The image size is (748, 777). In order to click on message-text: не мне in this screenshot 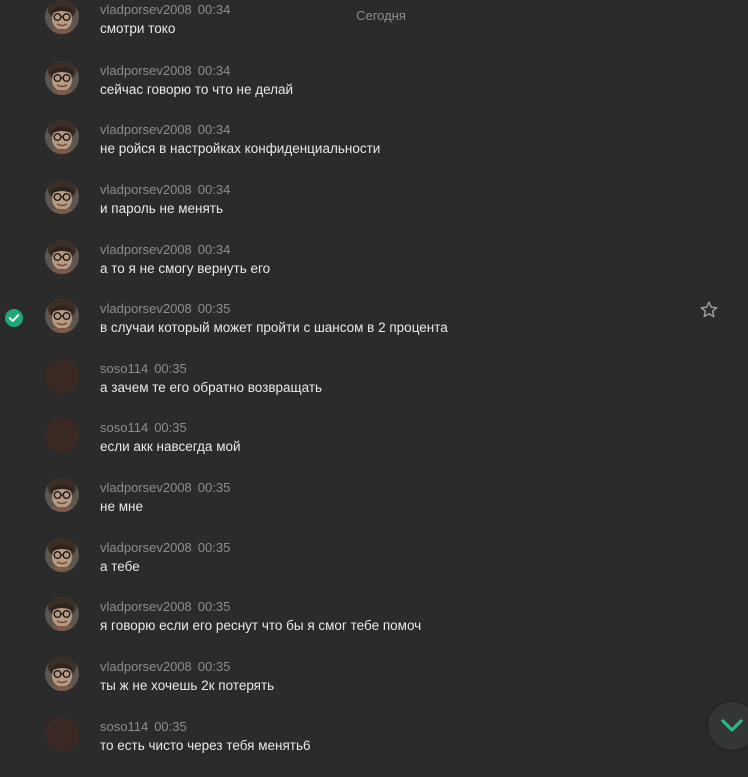, I will do `click(121, 506)`.